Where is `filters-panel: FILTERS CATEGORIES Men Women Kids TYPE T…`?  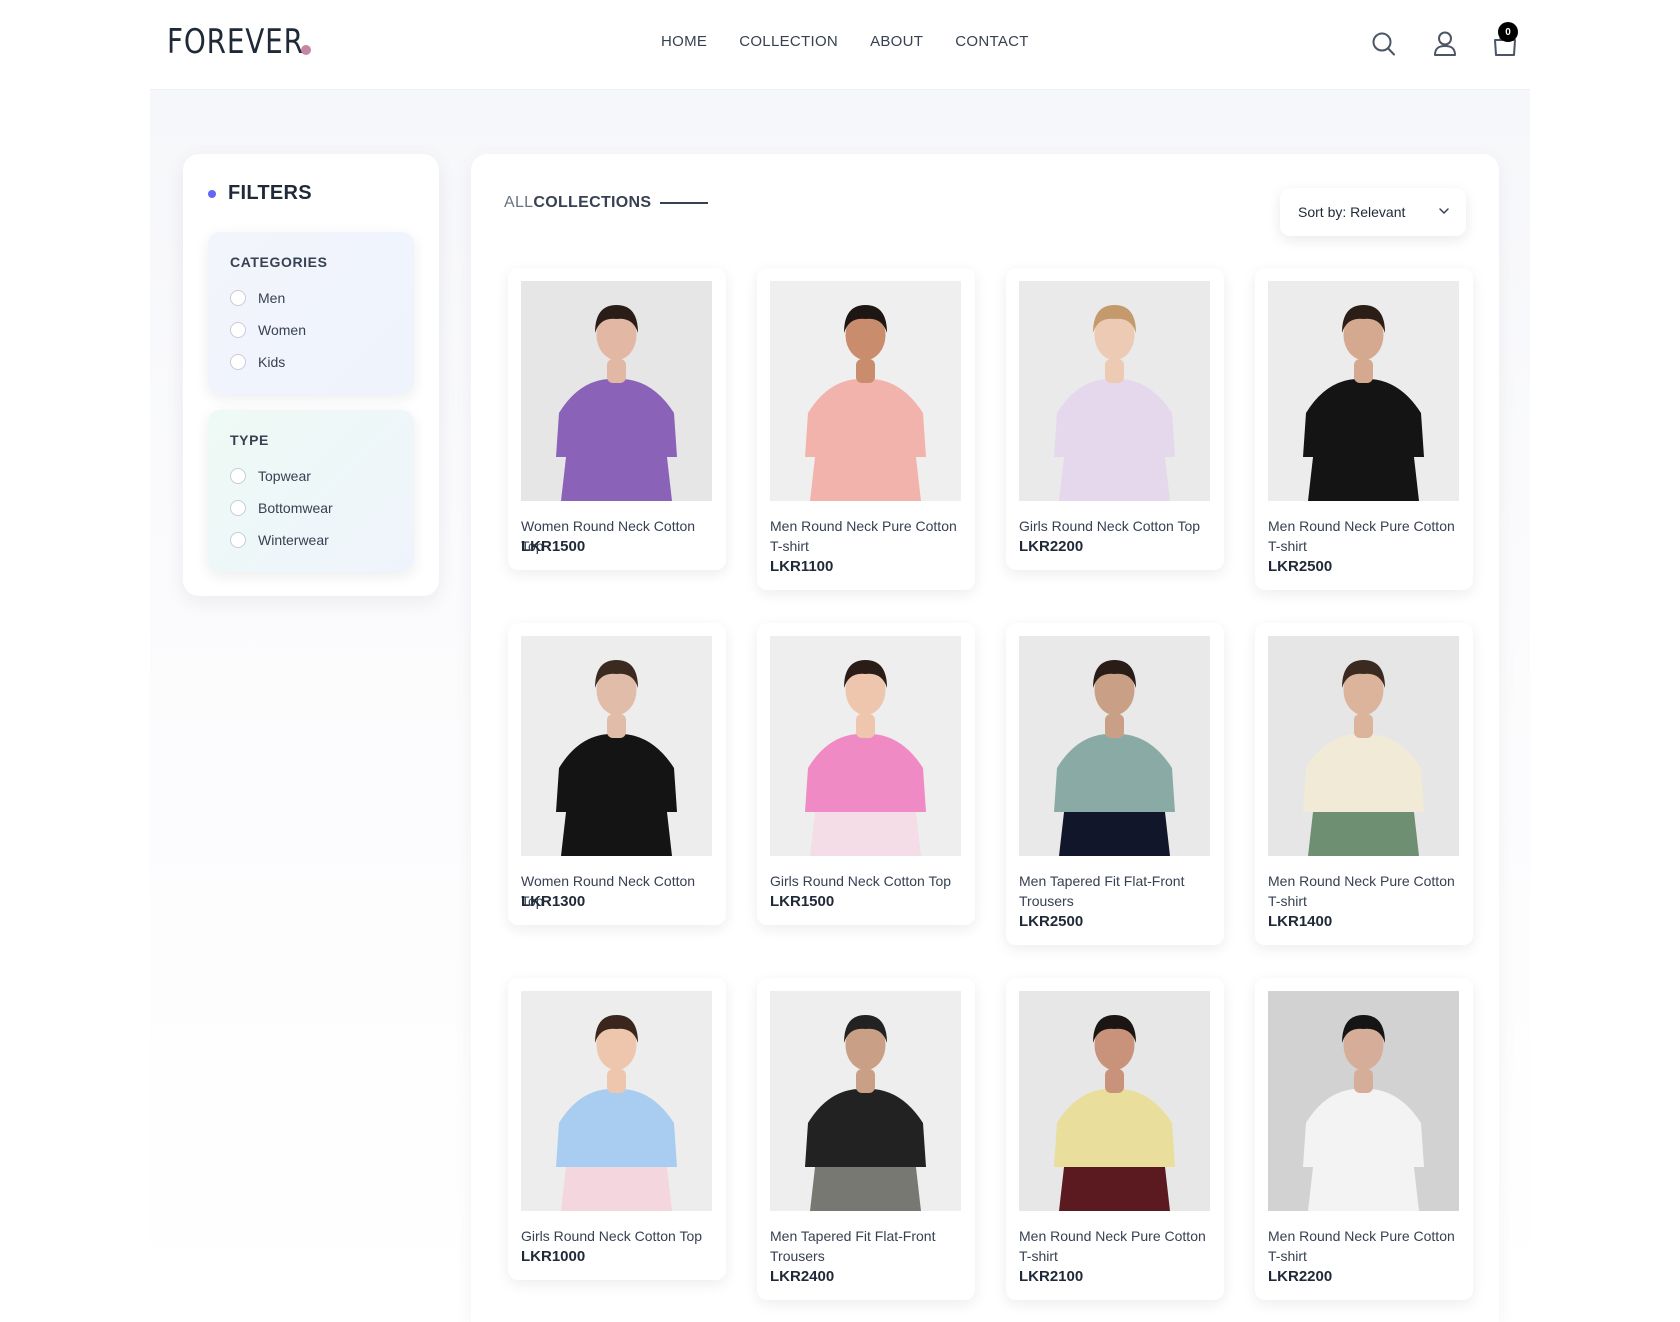
filters-panel: FILTERS CATEGORIES Men Women Kids TYPE T… is located at coordinates (311, 375).